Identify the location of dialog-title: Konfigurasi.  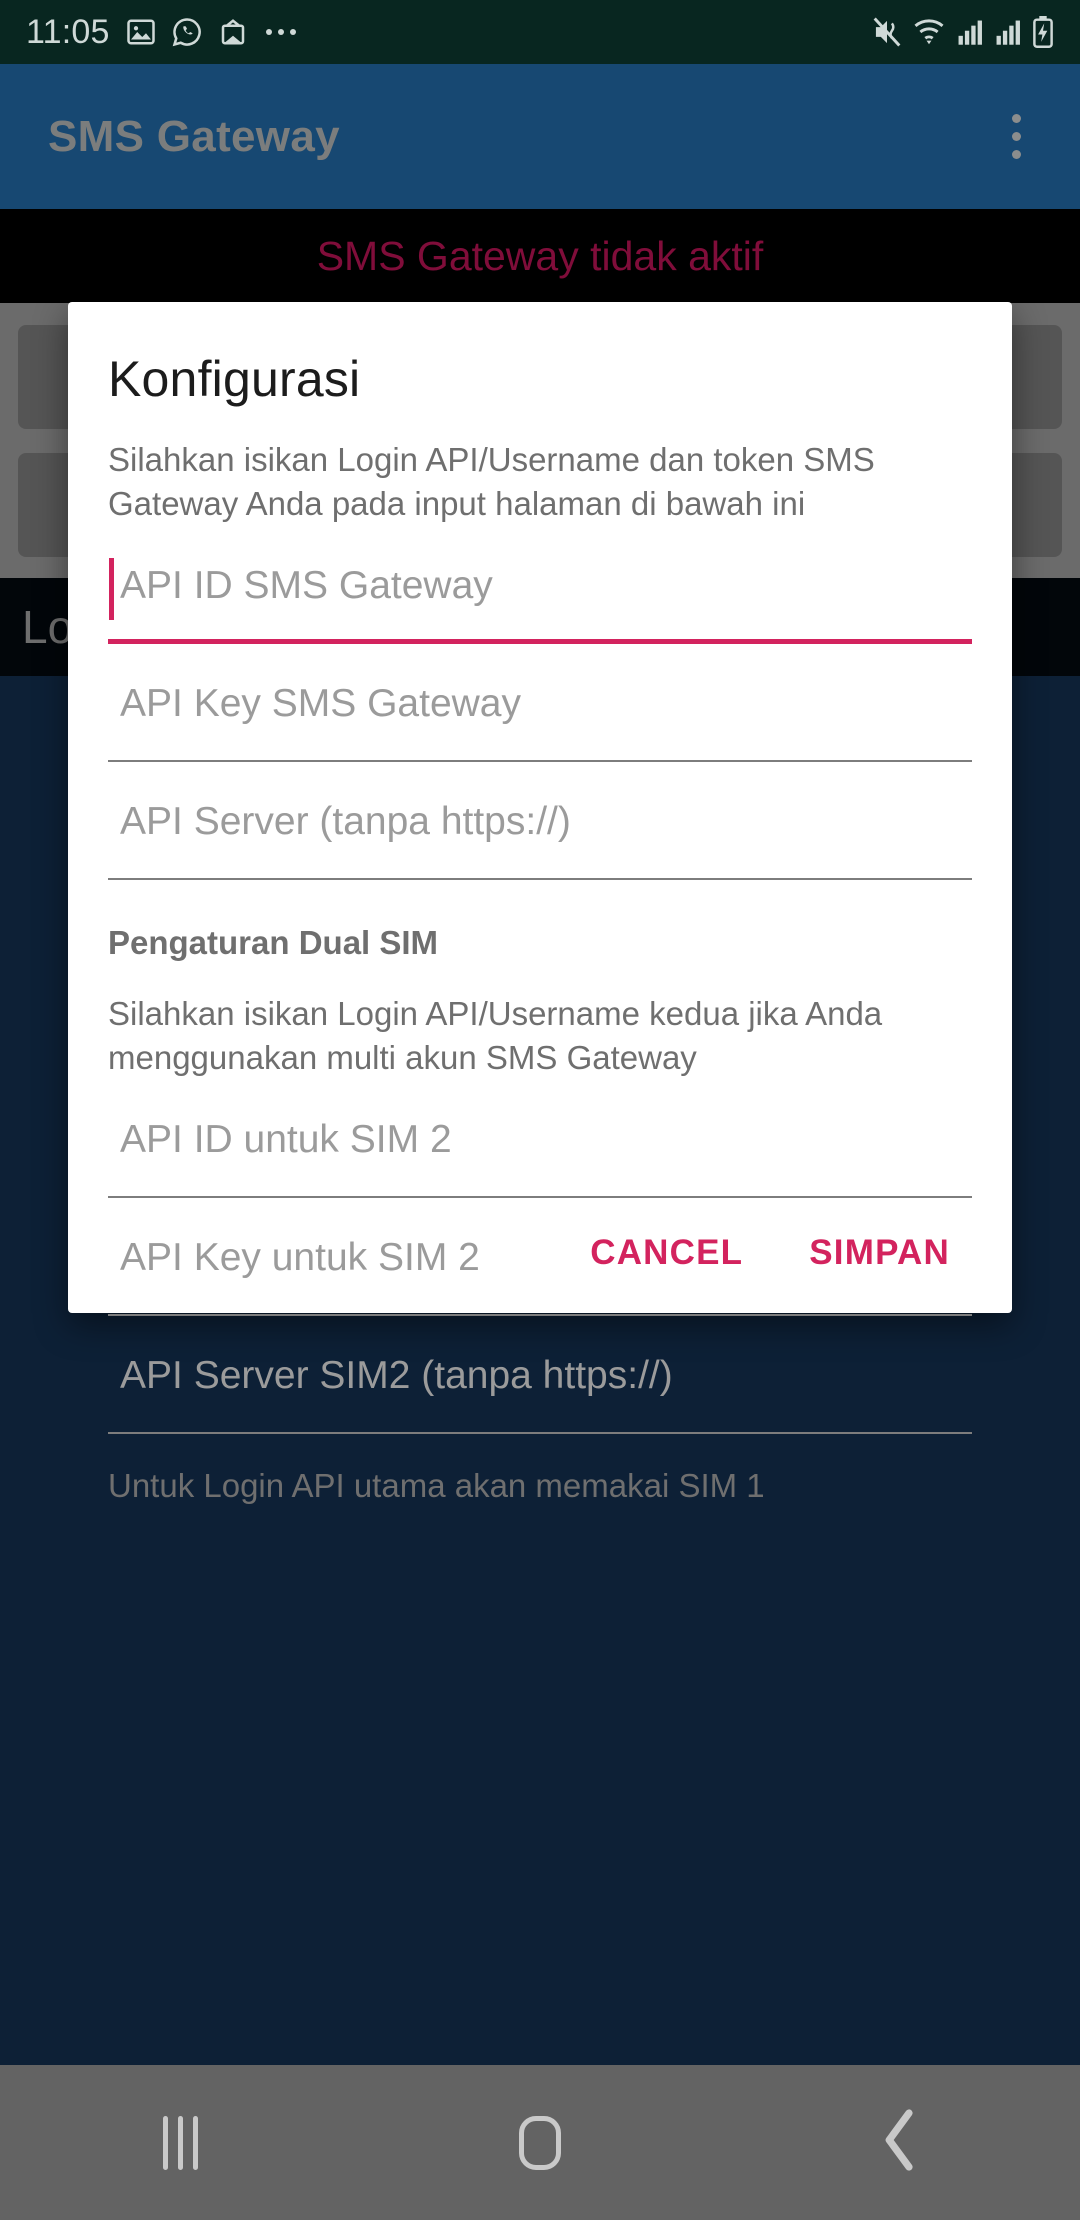
(234, 379).